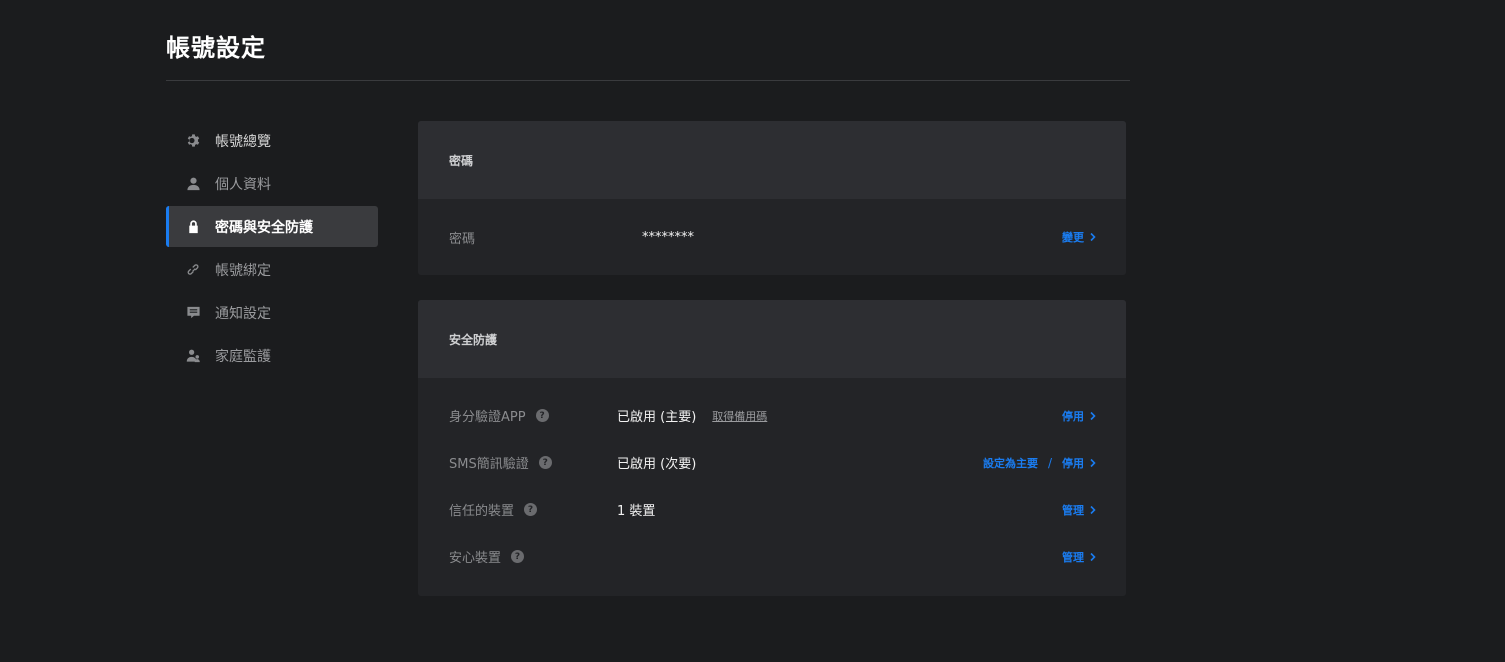  I want to click on row-value-text: 1 裝置, so click(636, 511).